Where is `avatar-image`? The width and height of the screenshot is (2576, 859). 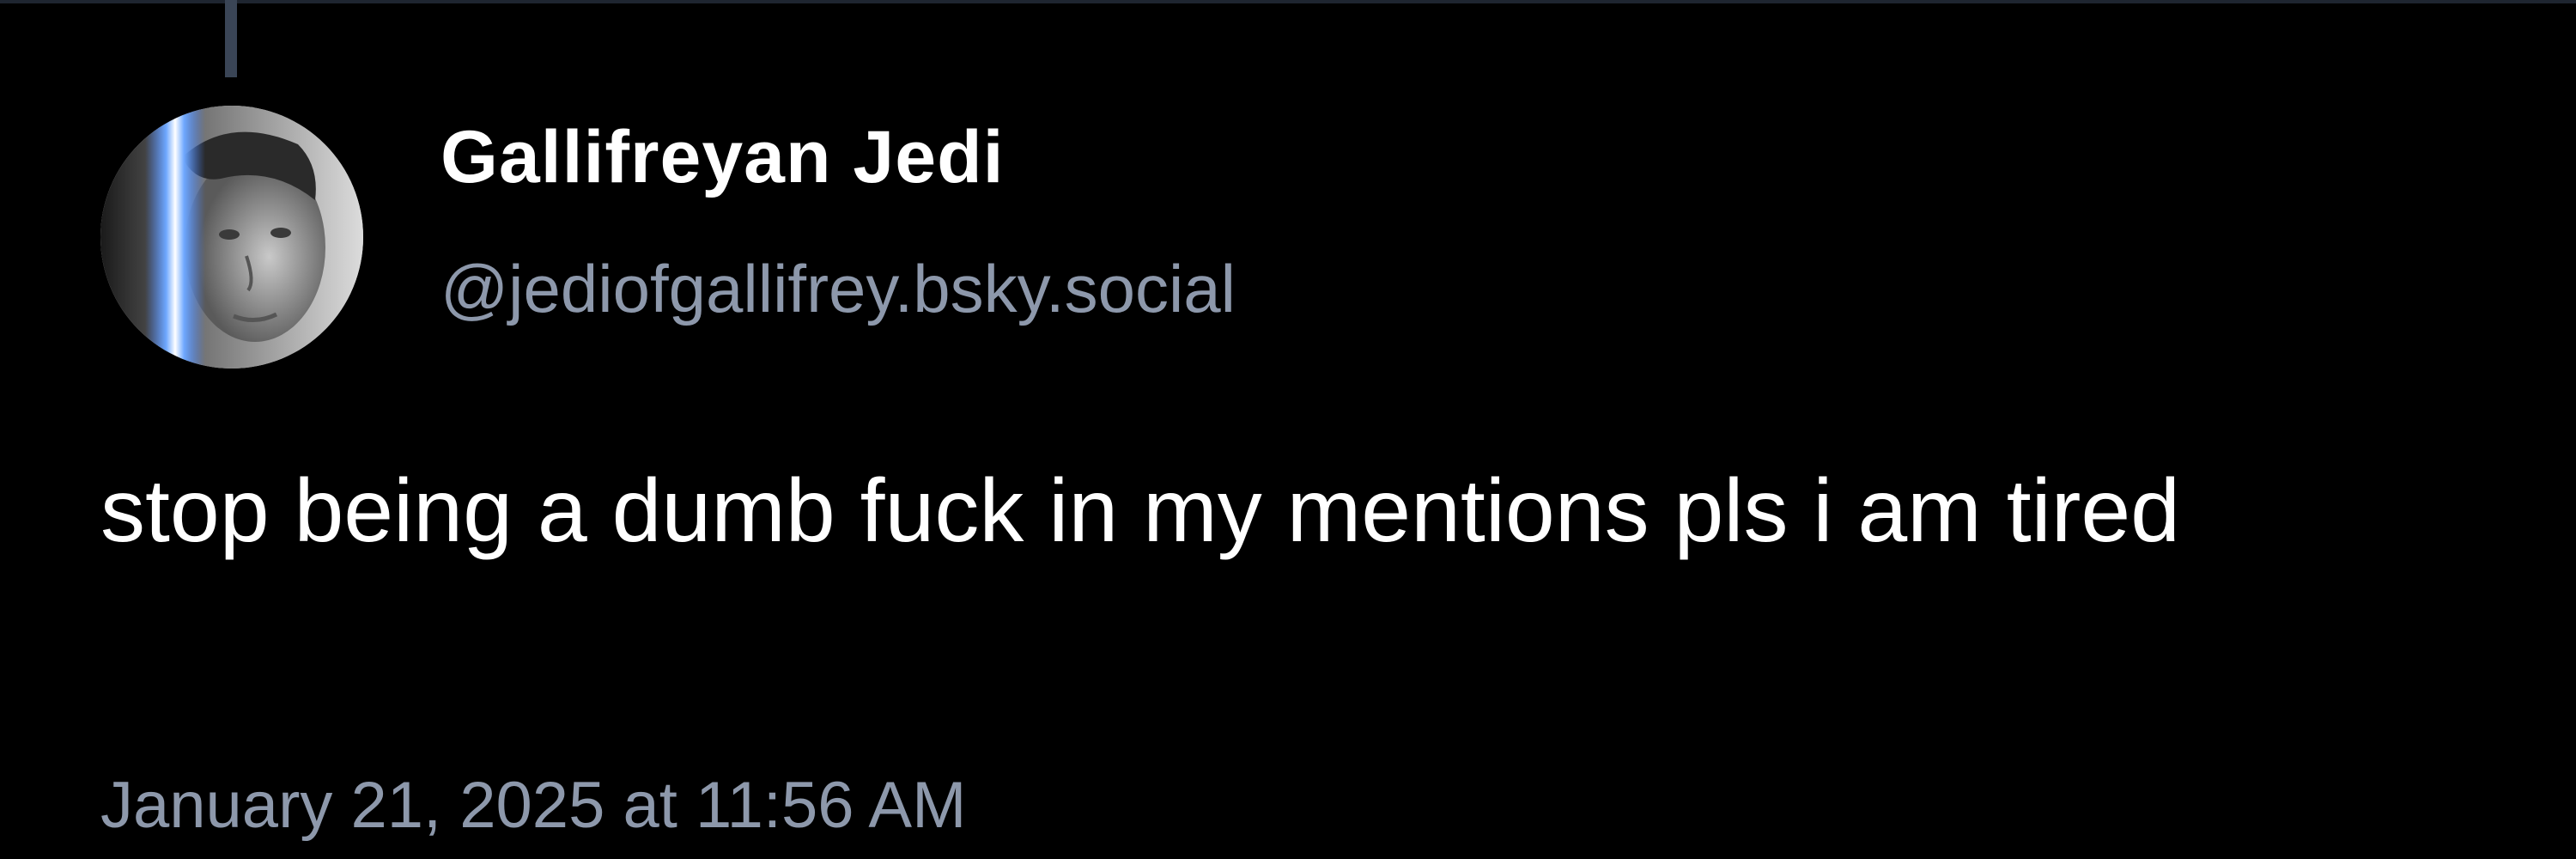
avatar-image is located at coordinates (231, 238).